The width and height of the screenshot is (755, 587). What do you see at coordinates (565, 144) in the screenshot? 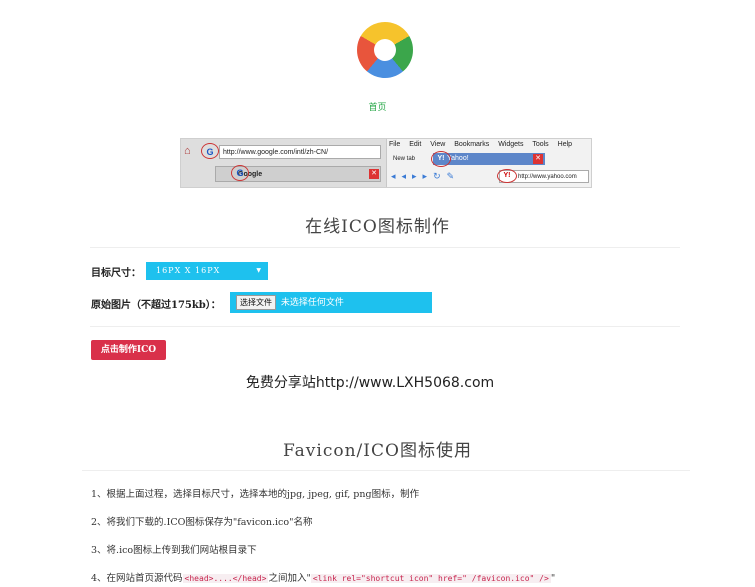
I see `menu-item: Help` at bounding box center [565, 144].